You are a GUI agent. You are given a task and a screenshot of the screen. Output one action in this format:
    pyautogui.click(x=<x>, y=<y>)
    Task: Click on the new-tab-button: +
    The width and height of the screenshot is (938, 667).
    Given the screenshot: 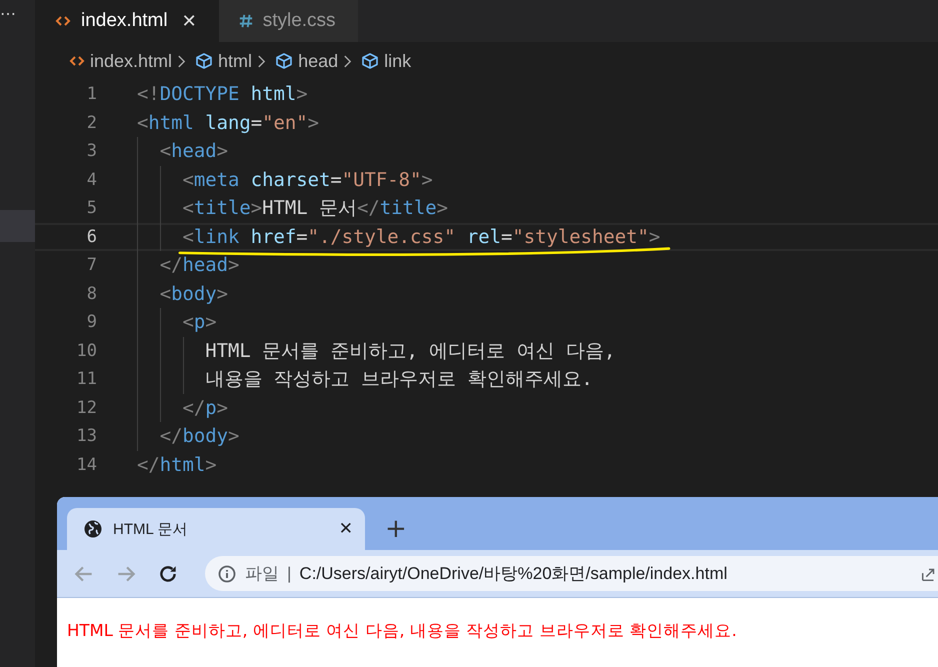 What is the action you would take?
    pyautogui.click(x=396, y=529)
    